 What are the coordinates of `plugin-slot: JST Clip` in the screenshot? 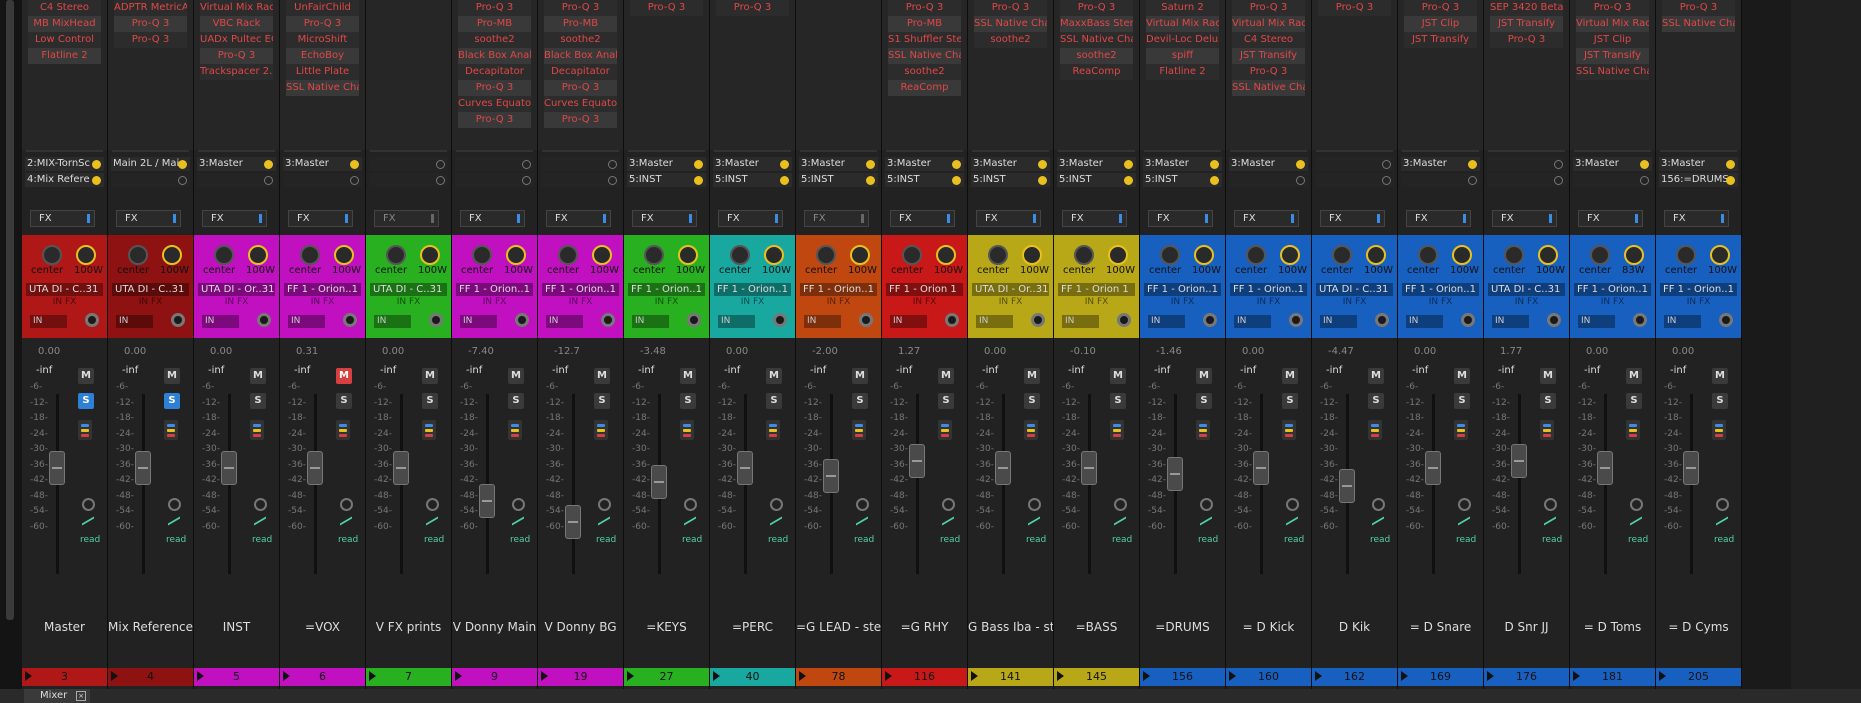 It's located at (1612, 40).